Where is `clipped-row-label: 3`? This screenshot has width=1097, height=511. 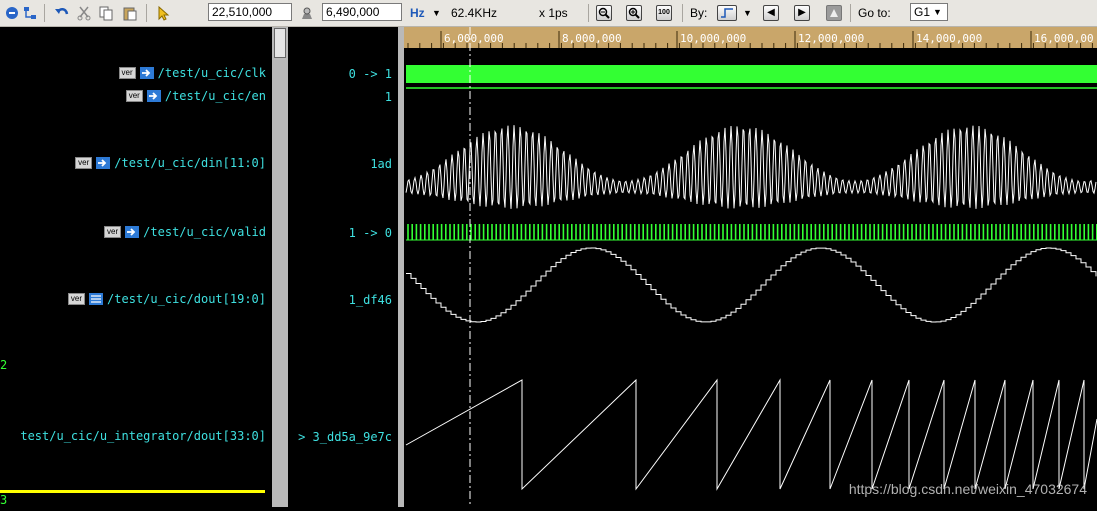
clipped-row-label: 3 is located at coordinates (4, 500).